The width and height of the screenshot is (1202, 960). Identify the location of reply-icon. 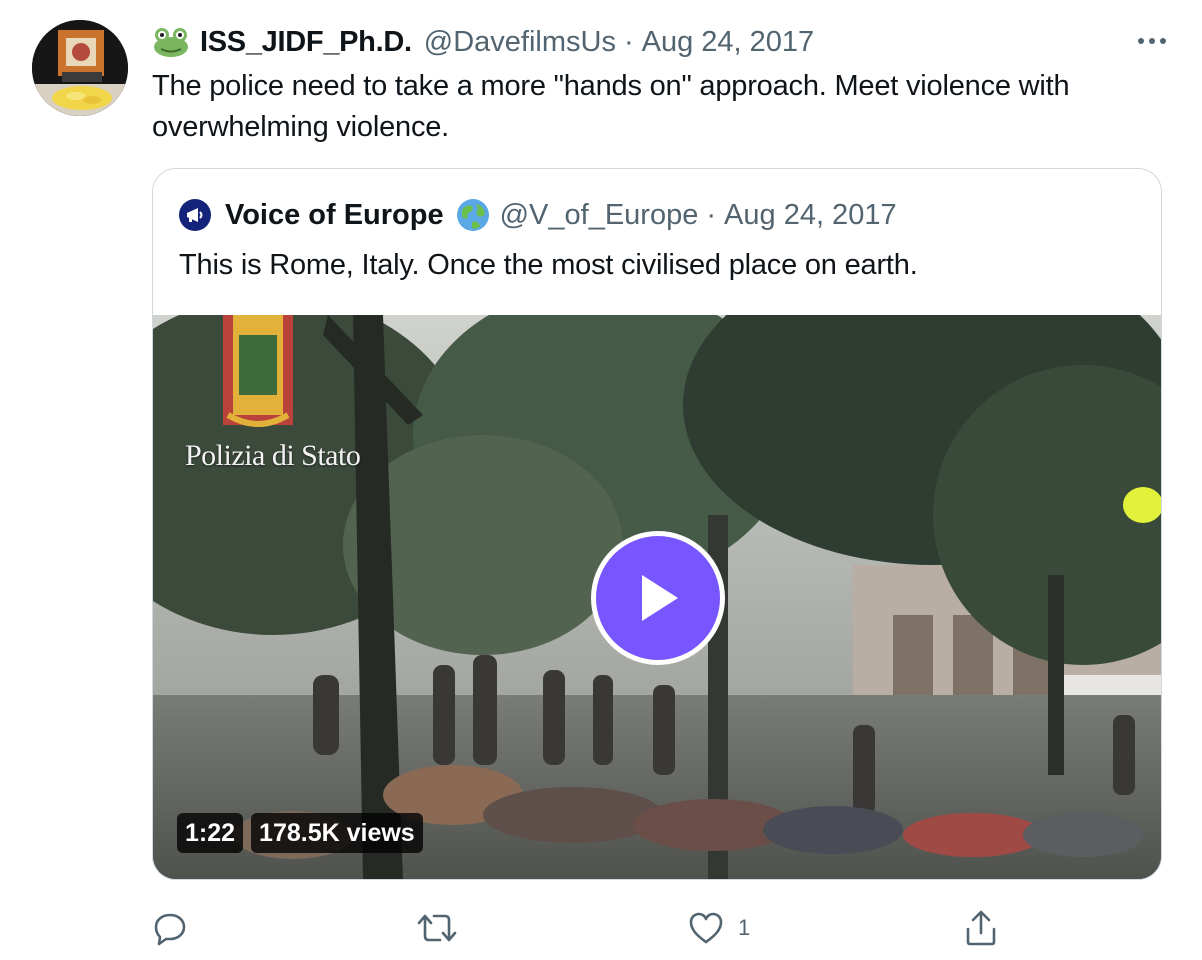
(170, 929).